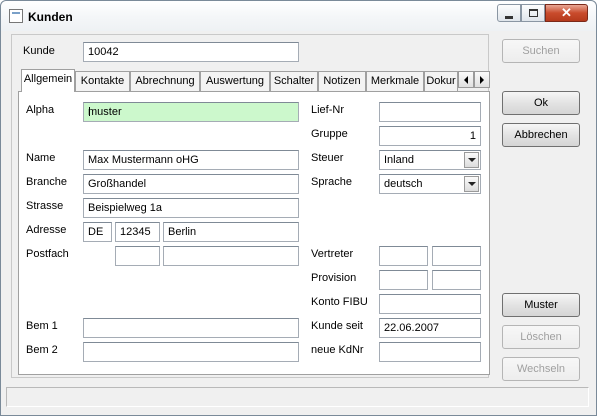  What do you see at coordinates (331, 182) in the screenshot?
I see `sprache-label: Sprache` at bounding box center [331, 182].